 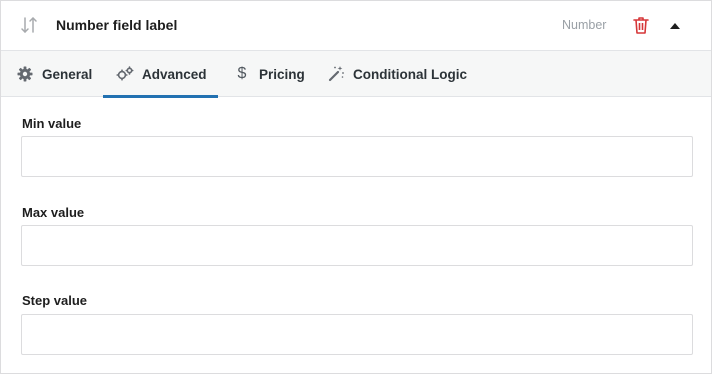 What do you see at coordinates (55, 300) in the screenshot?
I see `step-value-label: Step value` at bounding box center [55, 300].